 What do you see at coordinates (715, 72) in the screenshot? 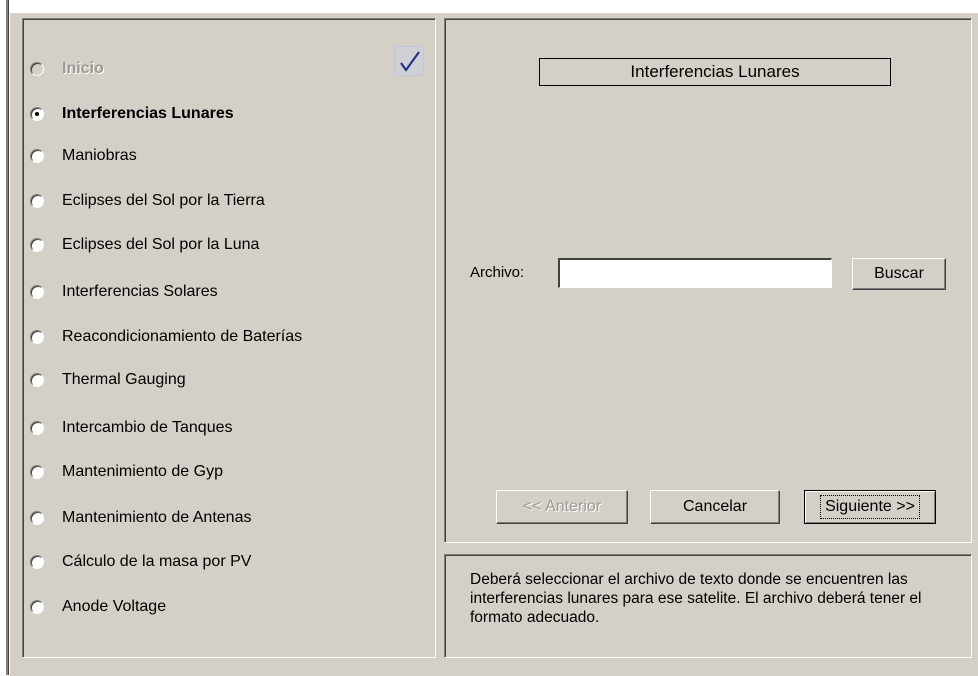
I see `step-title: Interferencias Lunares` at bounding box center [715, 72].